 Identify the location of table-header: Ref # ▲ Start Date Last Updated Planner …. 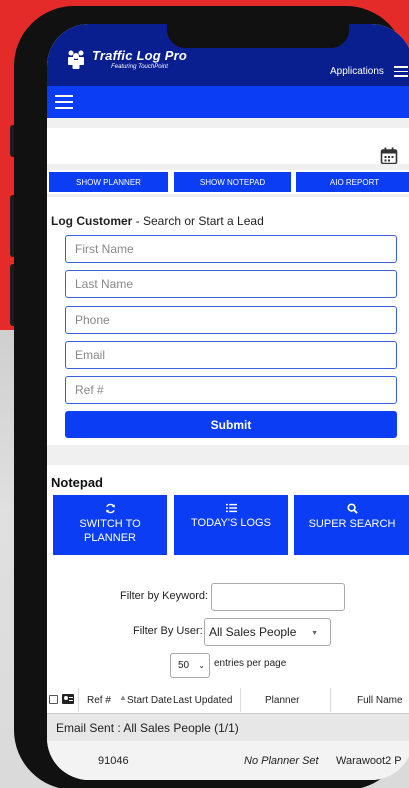
(228, 700).